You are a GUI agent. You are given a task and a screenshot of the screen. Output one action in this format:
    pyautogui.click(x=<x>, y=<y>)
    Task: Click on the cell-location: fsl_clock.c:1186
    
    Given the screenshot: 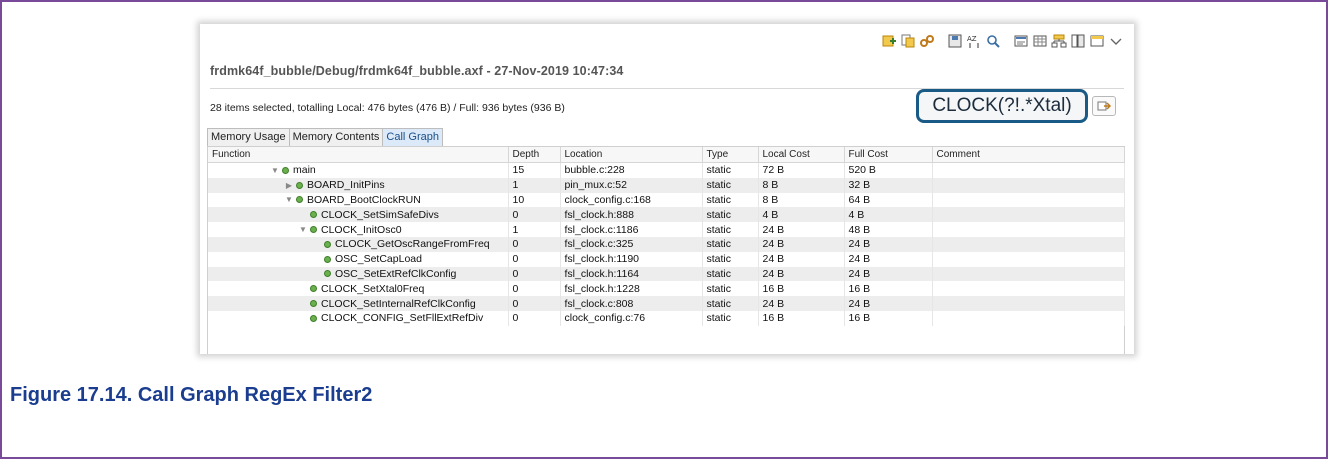 What is the action you would take?
    pyautogui.click(x=631, y=229)
    